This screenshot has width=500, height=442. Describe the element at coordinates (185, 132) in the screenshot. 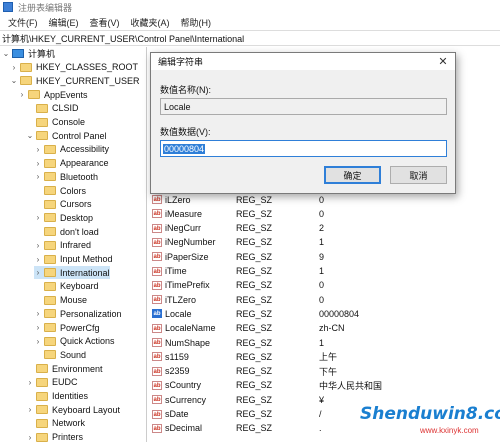

I see `value-data-label: 数值数据(V):` at that location.